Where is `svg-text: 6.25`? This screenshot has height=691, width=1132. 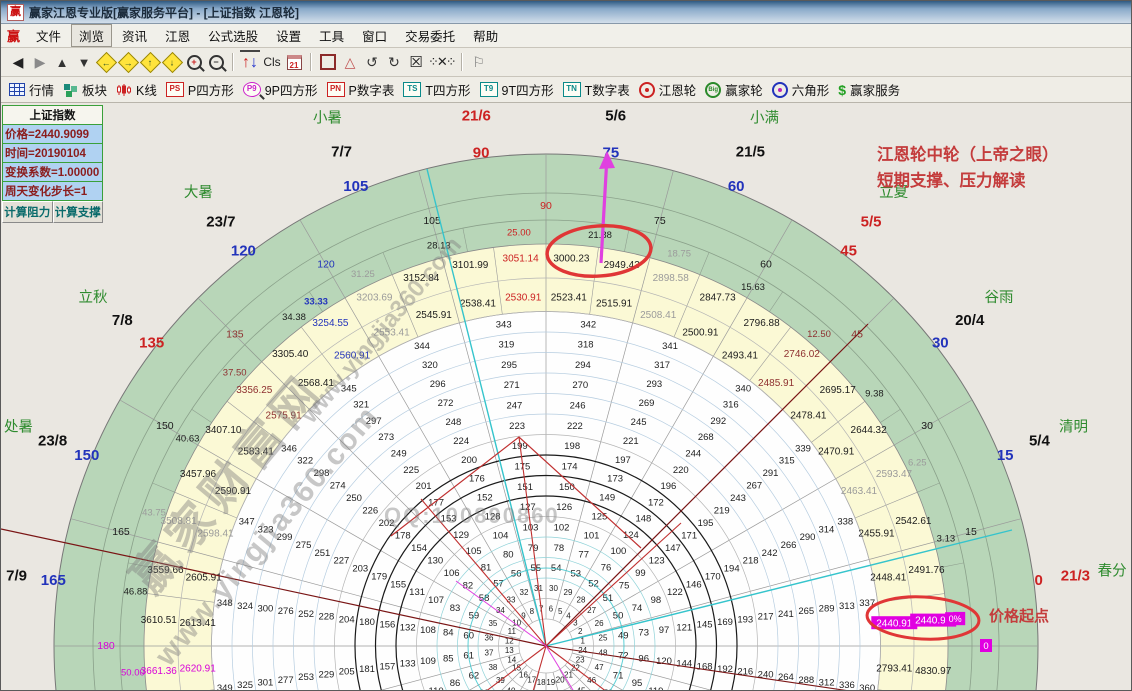 svg-text: 6.25 is located at coordinates (917, 462).